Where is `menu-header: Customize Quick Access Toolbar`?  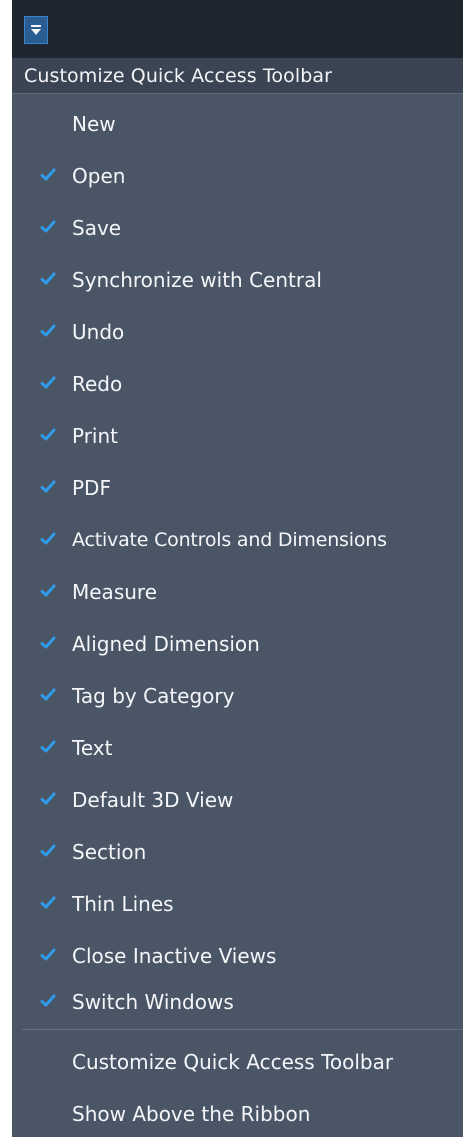 menu-header: Customize Quick Access Toolbar is located at coordinates (237, 76).